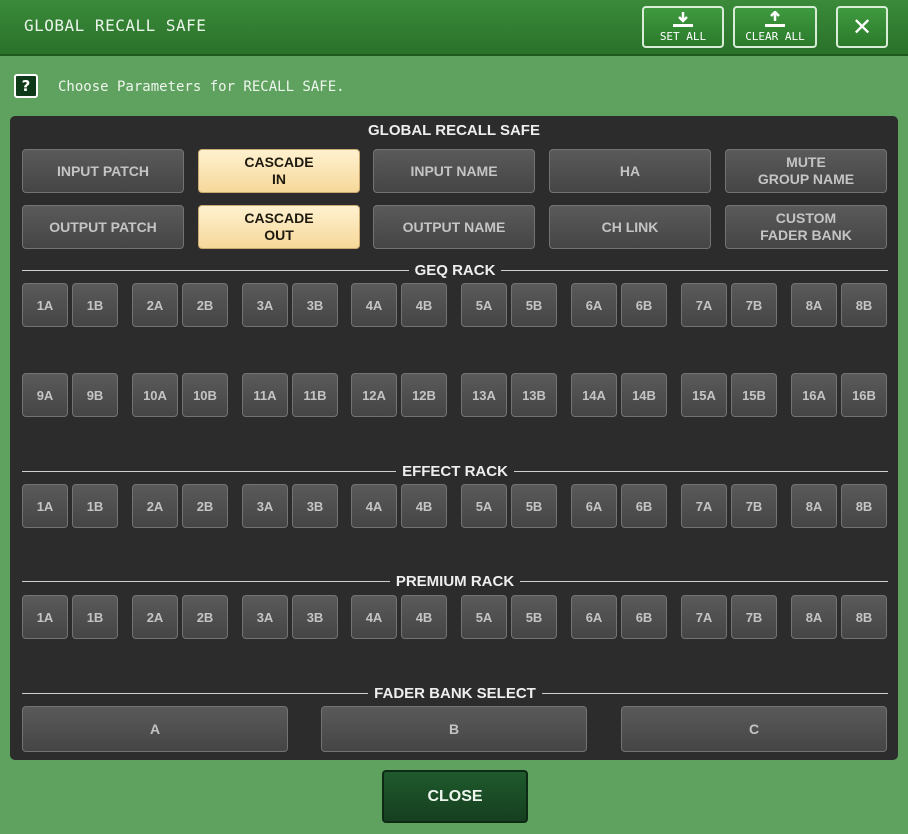  What do you see at coordinates (424, 395) in the screenshot?
I see `geq-12b-button: 12B` at bounding box center [424, 395].